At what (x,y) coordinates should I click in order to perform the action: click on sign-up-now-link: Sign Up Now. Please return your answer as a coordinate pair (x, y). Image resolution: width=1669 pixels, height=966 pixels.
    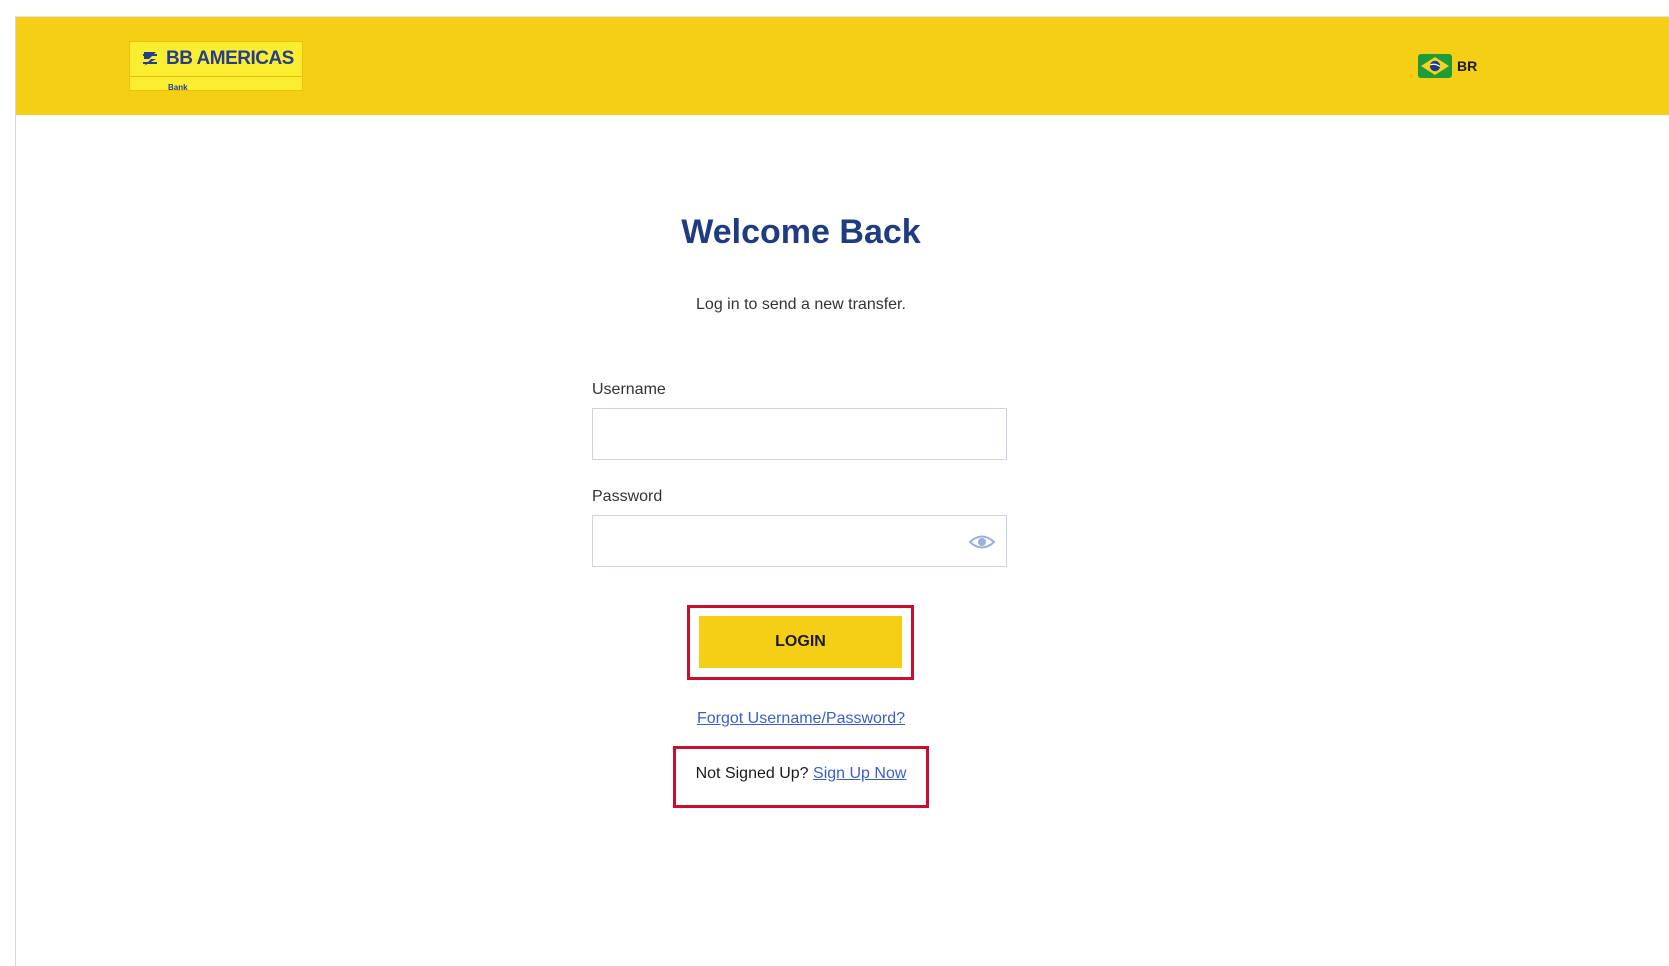
    Looking at the image, I should click on (859, 773).